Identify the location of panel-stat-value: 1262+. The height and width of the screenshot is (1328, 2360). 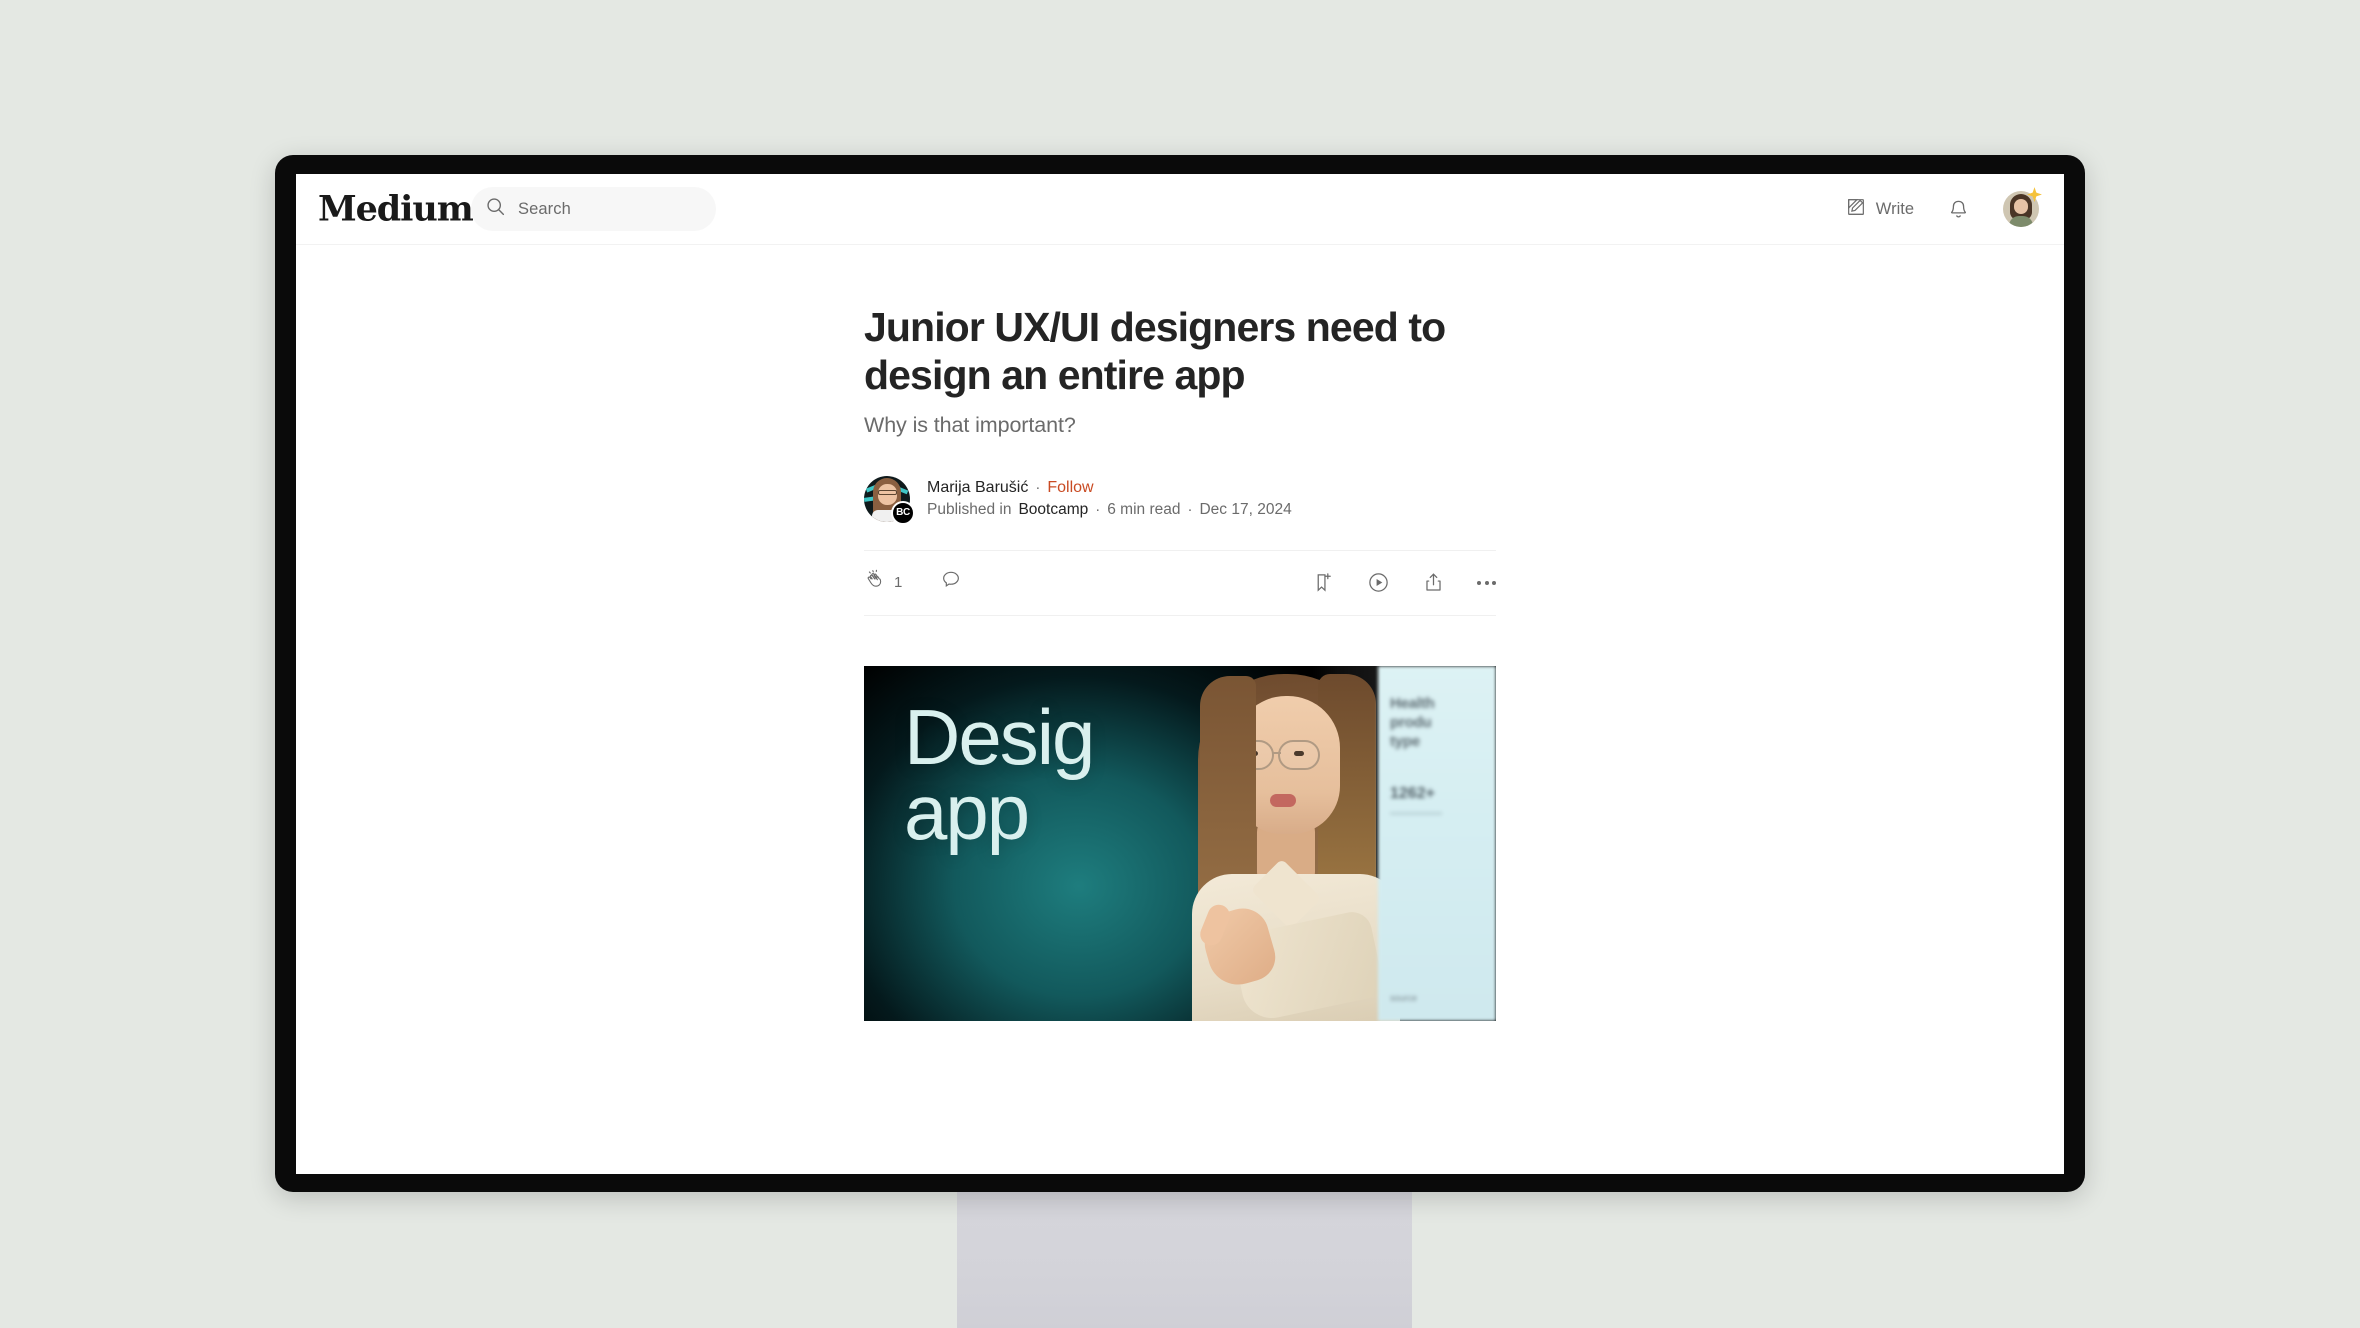
(1412, 794).